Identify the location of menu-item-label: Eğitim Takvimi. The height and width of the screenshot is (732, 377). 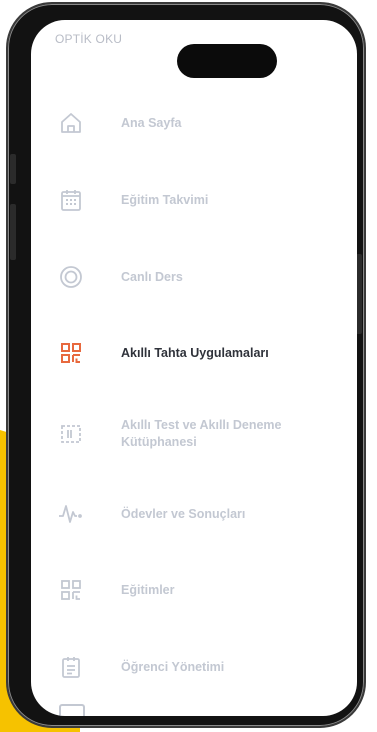
(165, 199).